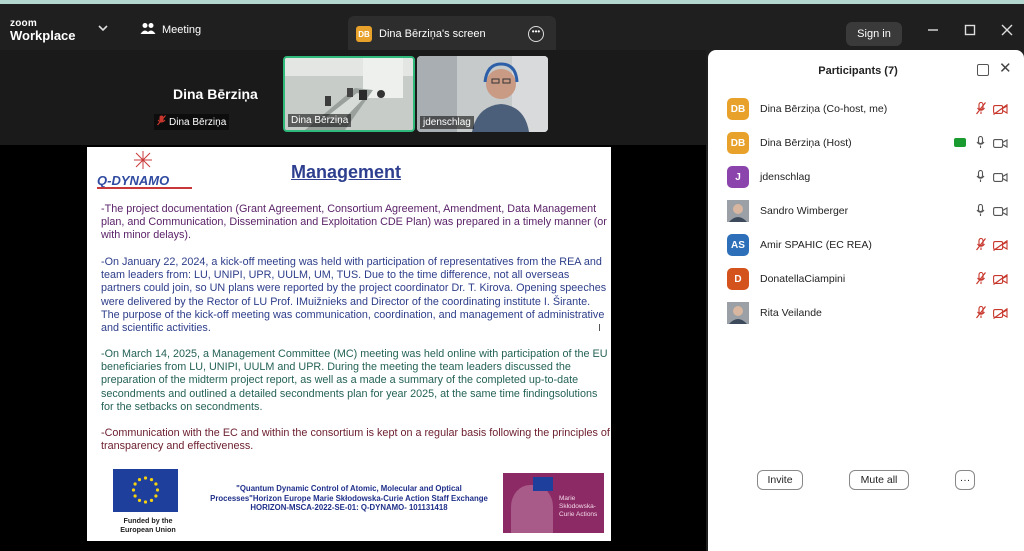  I want to click on tile-name-tag: Dina Bērziņa, so click(192, 122).